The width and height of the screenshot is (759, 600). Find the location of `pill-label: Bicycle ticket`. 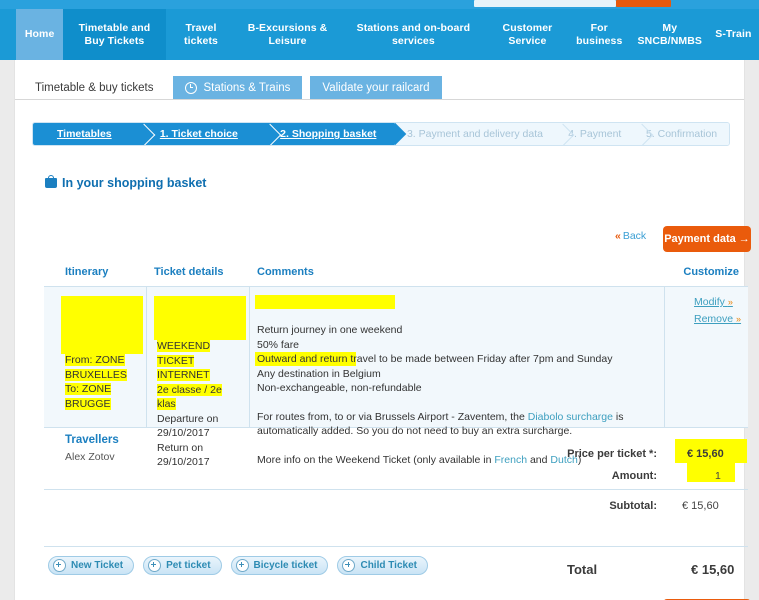

pill-label: Bicycle ticket is located at coordinates (285, 565).